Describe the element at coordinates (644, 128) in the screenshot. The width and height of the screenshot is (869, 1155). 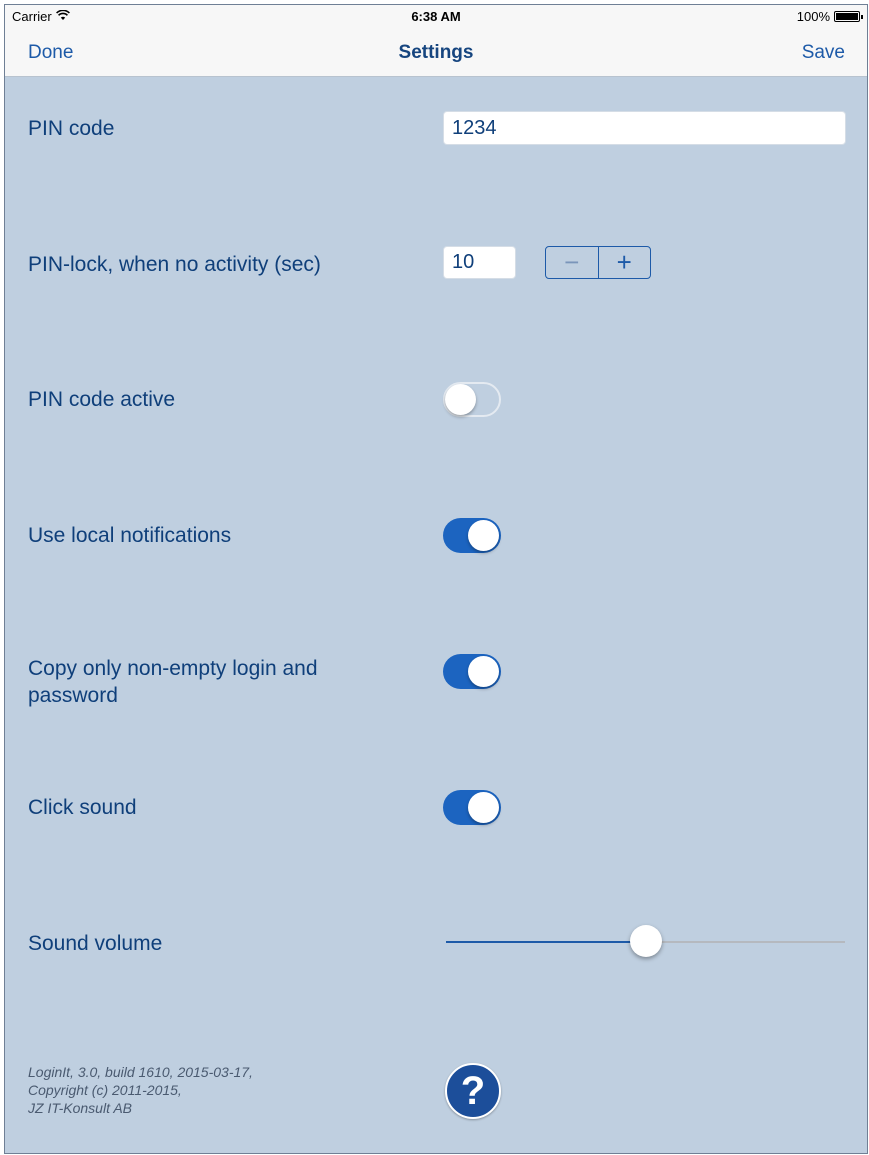
I see `pin-code-input` at that location.